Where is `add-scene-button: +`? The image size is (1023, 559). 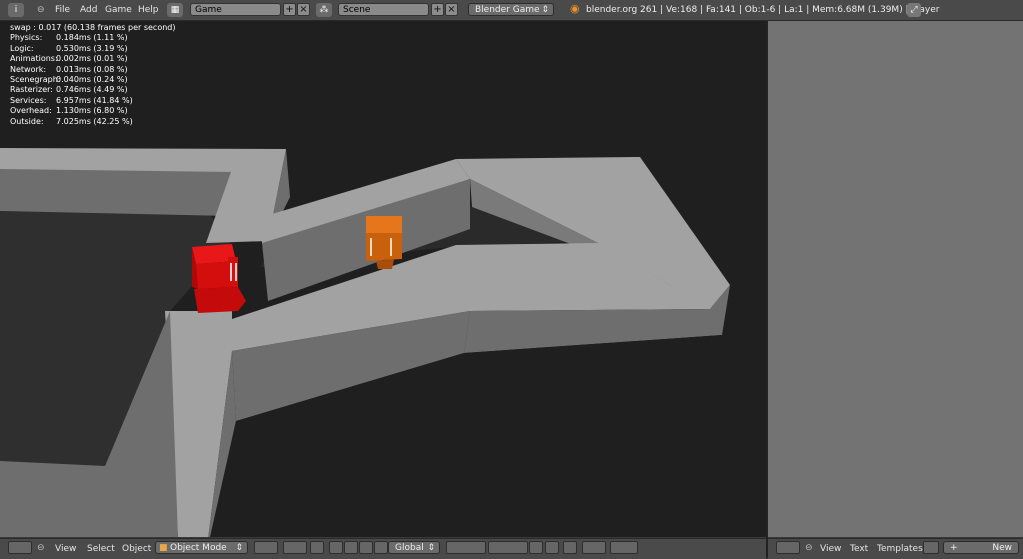
add-scene-button: + is located at coordinates (437, 9).